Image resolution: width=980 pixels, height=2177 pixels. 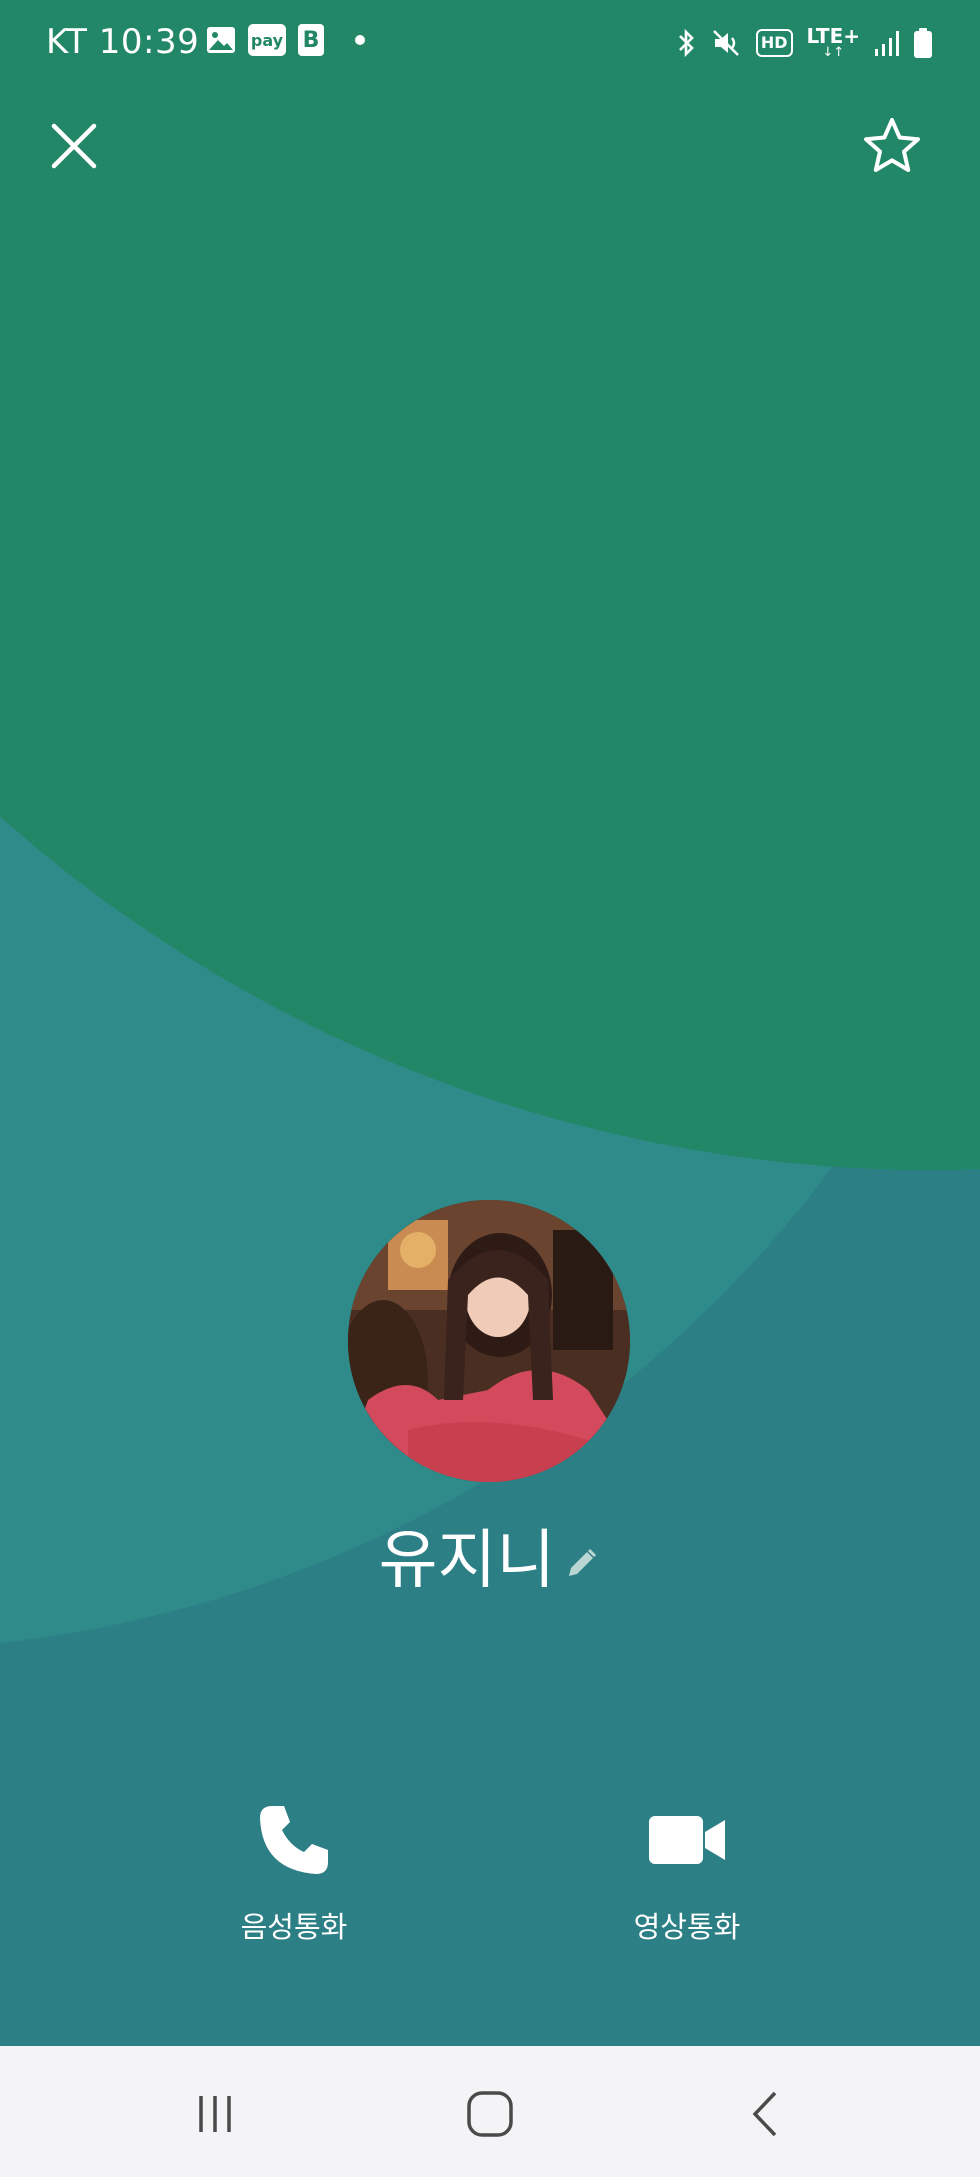 I want to click on voice-call-label: 음성통화, so click(x=294, y=1927).